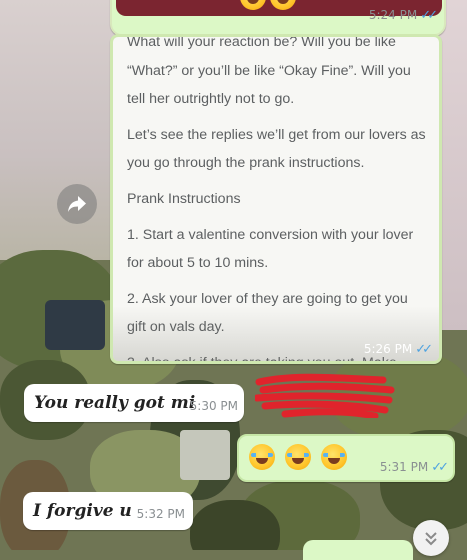 The height and width of the screenshot is (560, 467). I want to click on message-meta: 5:26 PM ✓✓, so click(398, 349).